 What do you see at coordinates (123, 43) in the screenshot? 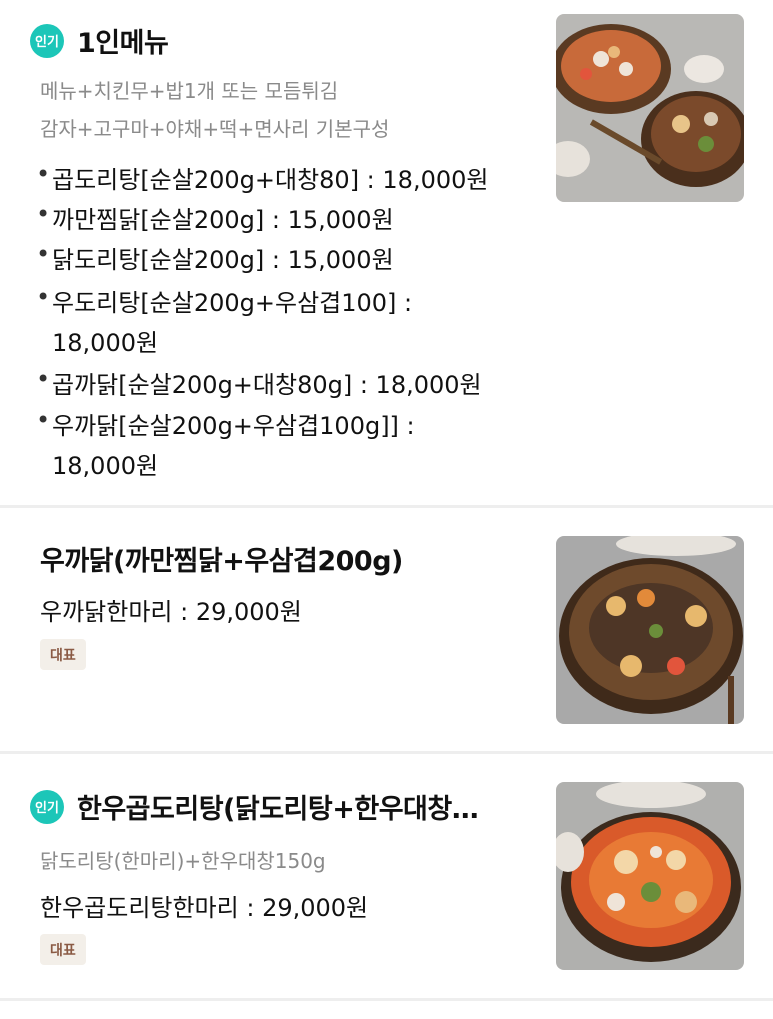
I see `menu-item-1-title: 1인메뉴` at bounding box center [123, 43].